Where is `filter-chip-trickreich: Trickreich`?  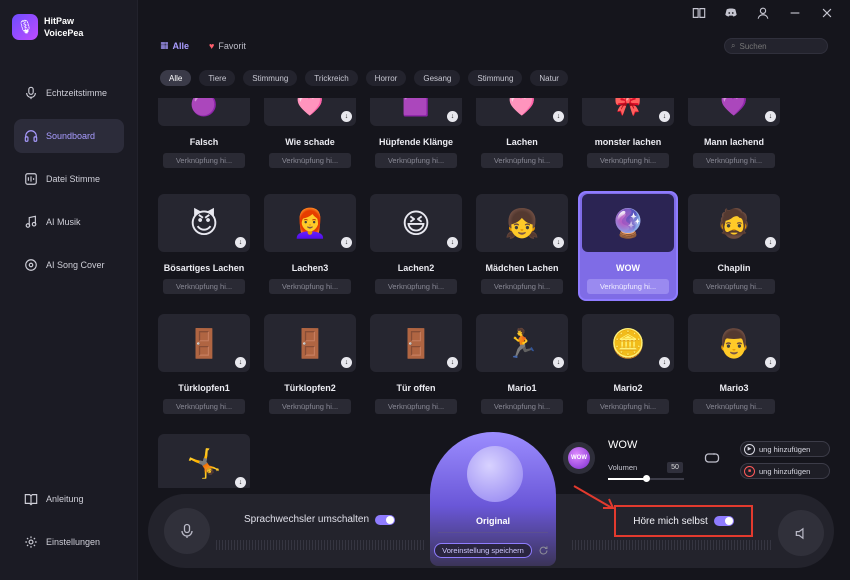
filter-chip-trickreich: Trickreich is located at coordinates (331, 78).